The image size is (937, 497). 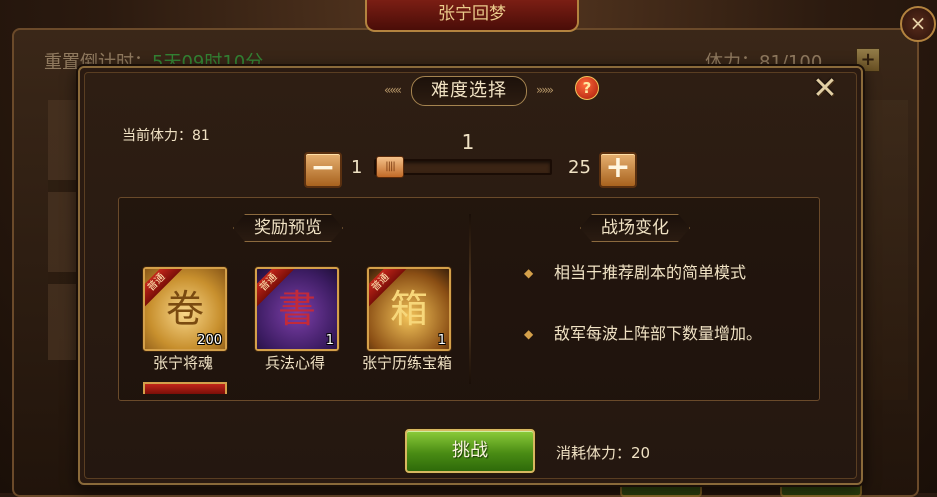 What do you see at coordinates (825, 89) in the screenshot?
I see `close-dialog-button: ✕` at bounding box center [825, 89].